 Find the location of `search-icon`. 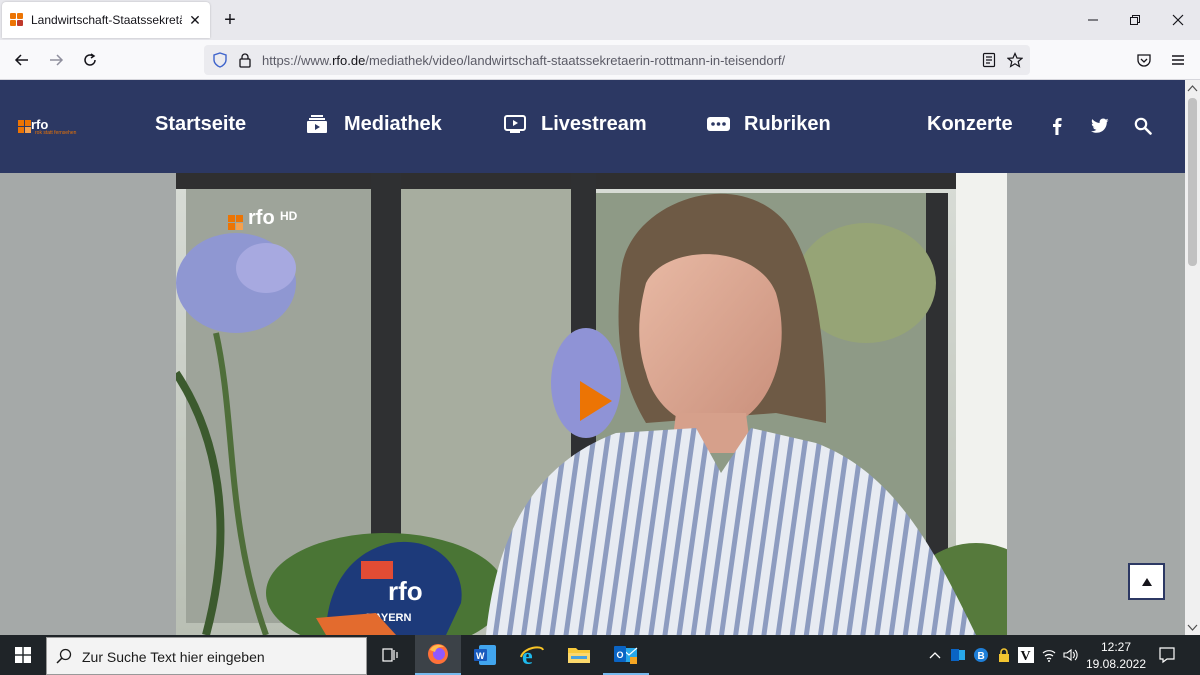

search-icon is located at coordinates (1144, 127).